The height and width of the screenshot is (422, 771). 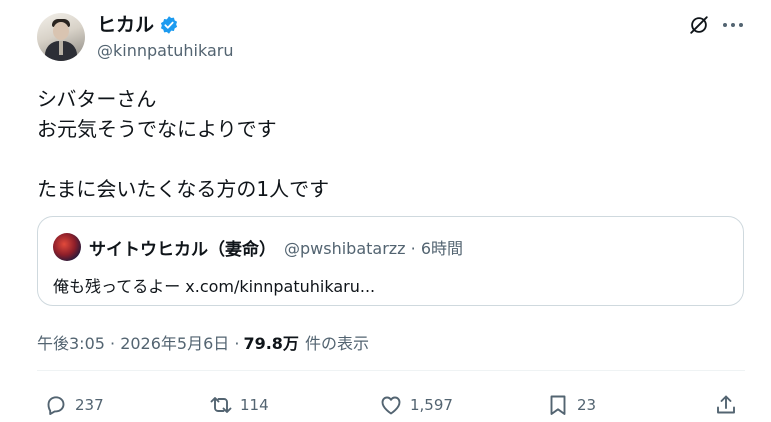 I want to click on tweet-line: お元気そうでなによりです, so click(x=157, y=129).